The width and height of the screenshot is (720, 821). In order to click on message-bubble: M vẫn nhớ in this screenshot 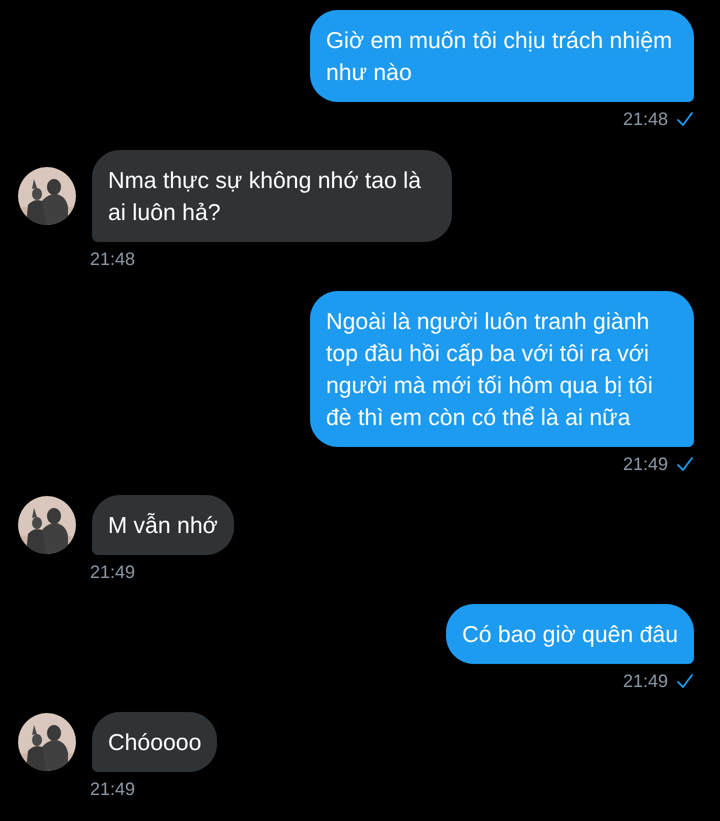, I will do `click(163, 525)`.